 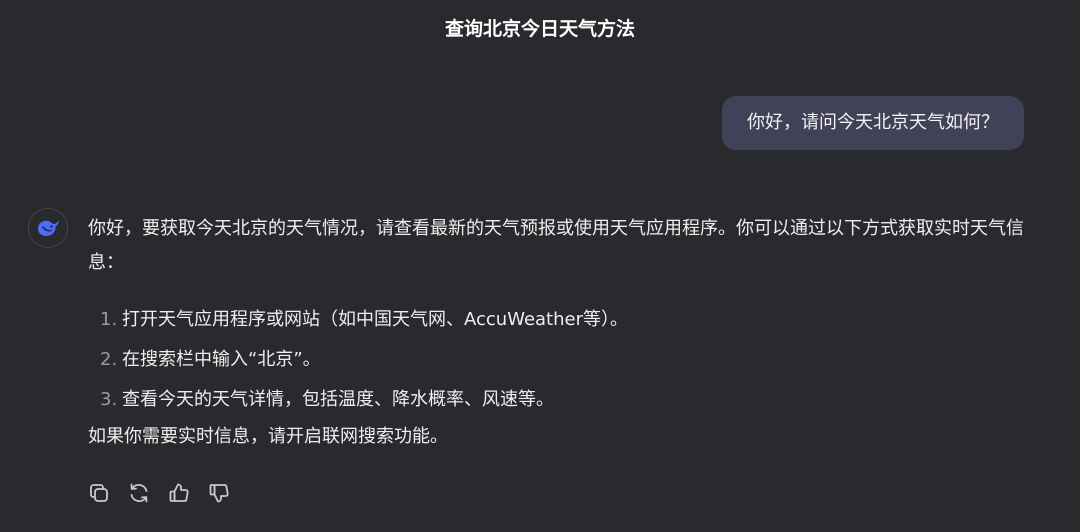 I want to click on list-item: 1. 打开天气应用程序或网站（如中国天气网、AccuWeather等）。, so click(x=563, y=320).